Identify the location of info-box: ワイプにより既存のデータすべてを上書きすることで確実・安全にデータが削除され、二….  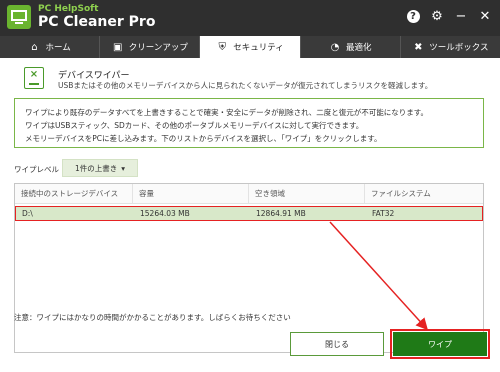
(249, 123).